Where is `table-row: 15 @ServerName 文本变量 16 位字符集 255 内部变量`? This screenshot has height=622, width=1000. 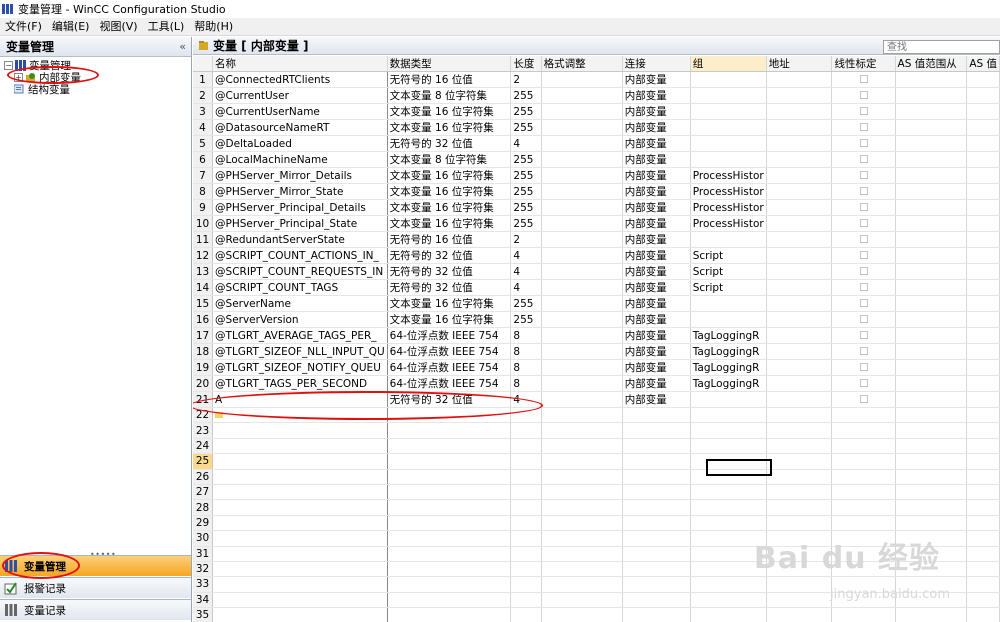 table-row: 15 @ServerName 文本变量 16 位字符集 255 内部变量 is located at coordinates (596, 303).